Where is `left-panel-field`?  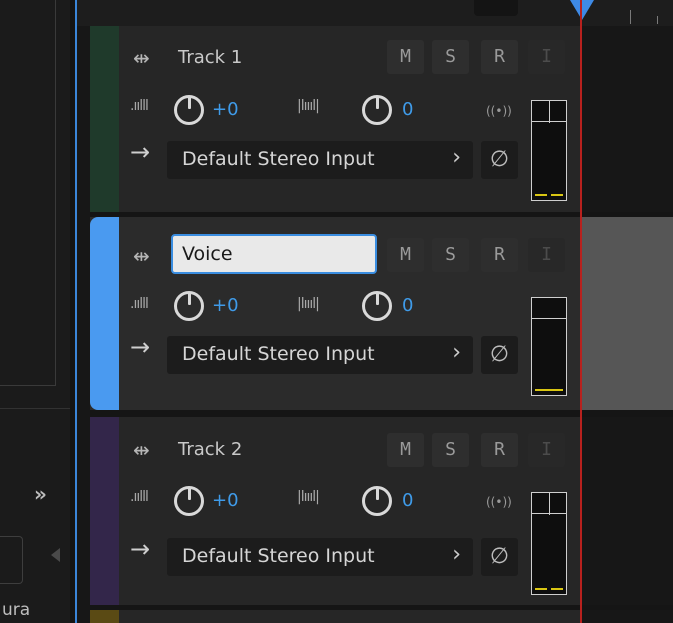 left-panel-field is located at coordinates (11, 560).